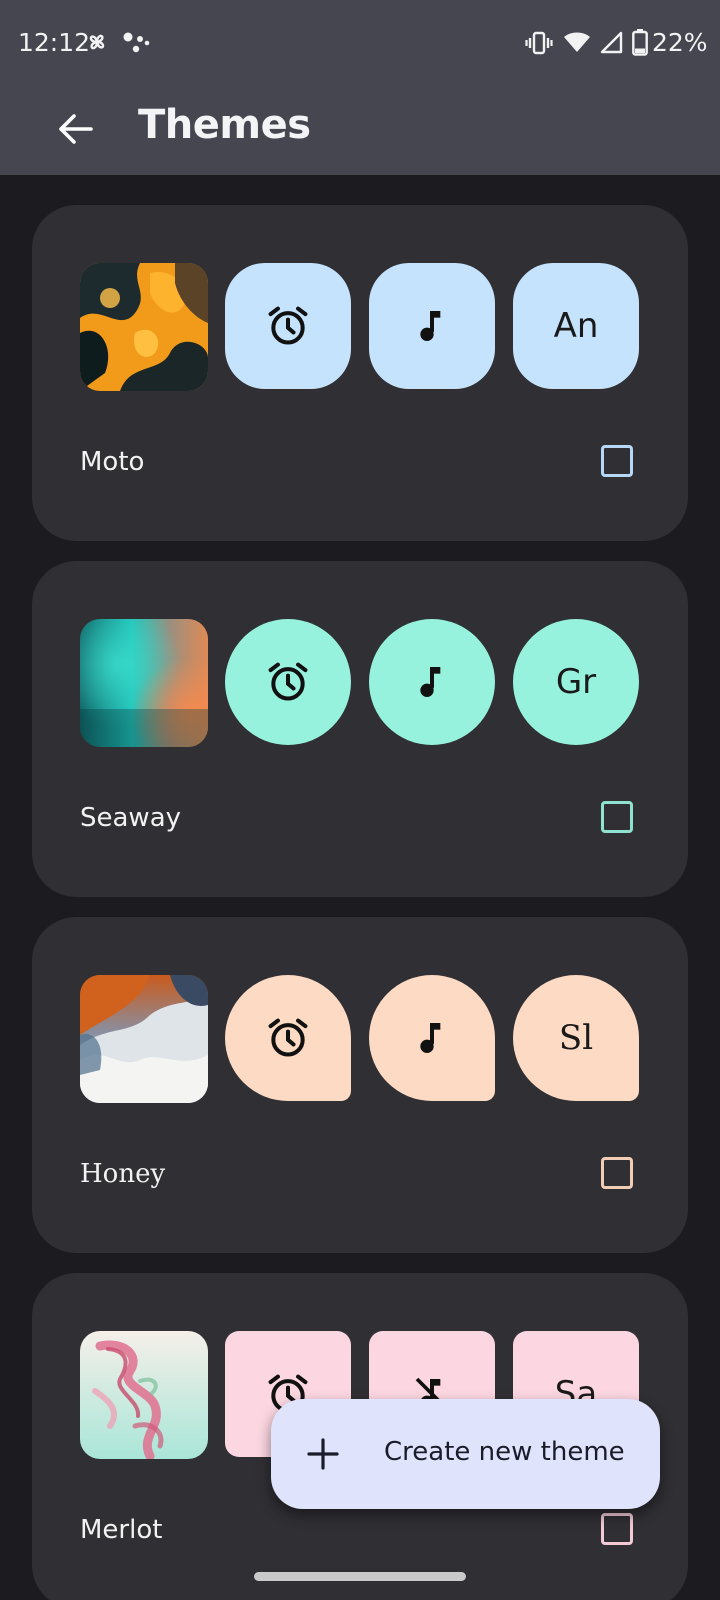  Describe the element at coordinates (640, 42) in the screenshot. I see `battery-icon` at that location.